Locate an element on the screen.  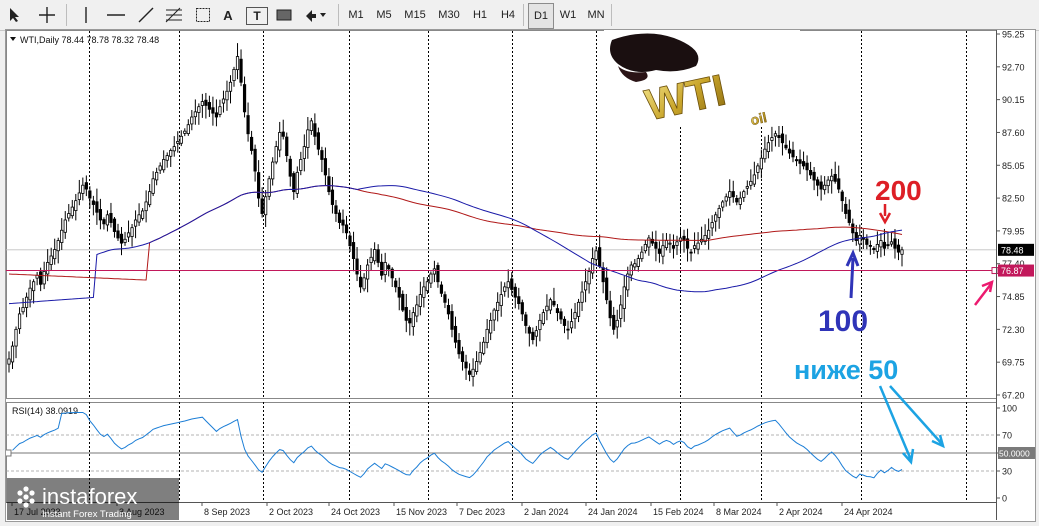
chart-menu-chevron-icon is located at coordinates (13, 39).